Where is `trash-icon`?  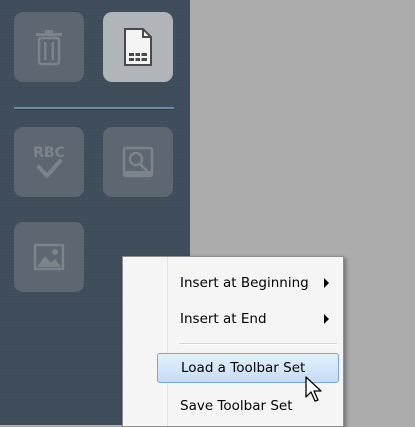
trash-icon is located at coordinates (49, 48).